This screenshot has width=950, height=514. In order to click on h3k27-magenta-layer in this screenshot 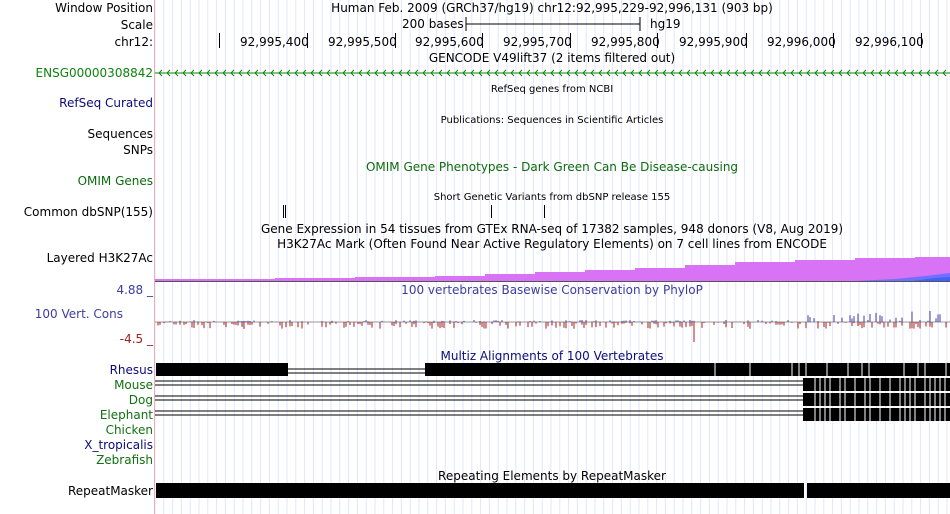, I will do `click(552, 269)`.